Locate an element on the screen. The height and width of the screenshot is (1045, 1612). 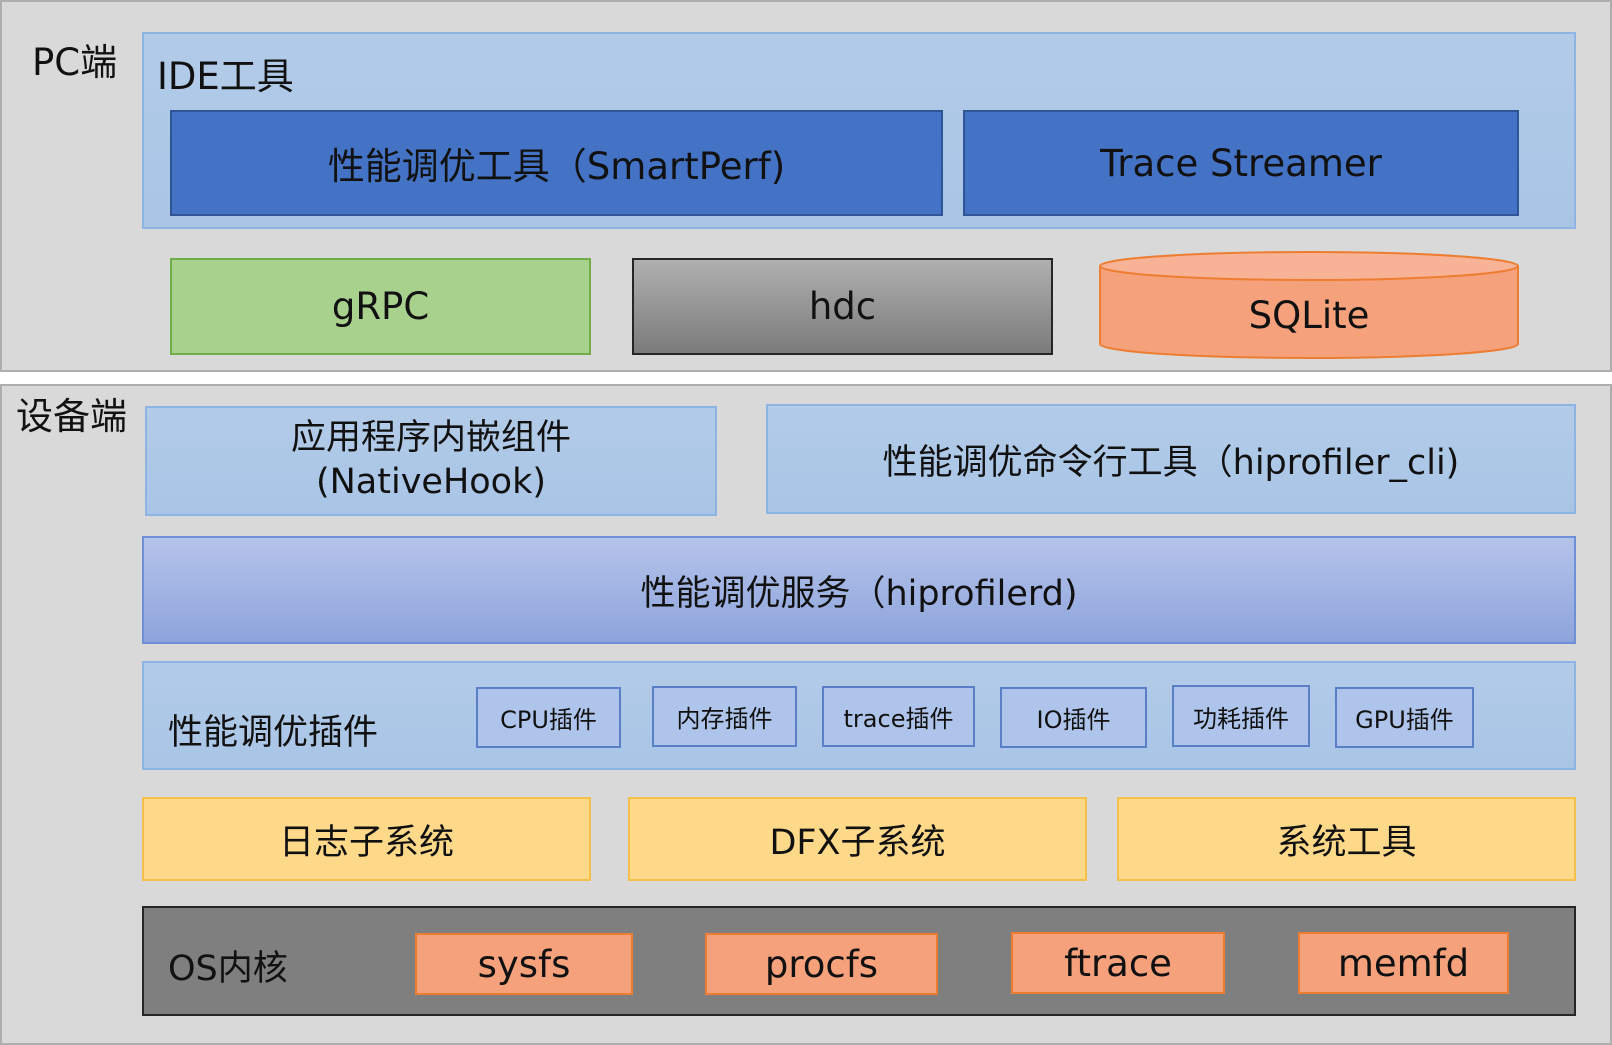
plugin-gpu: GPU插件 is located at coordinates (1404, 717).